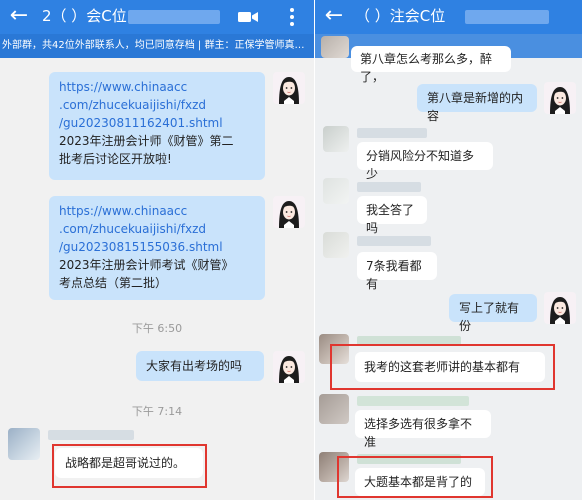  I want to click on chat-message: 第八章怎么考那么多，醉了，, so click(431, 65).